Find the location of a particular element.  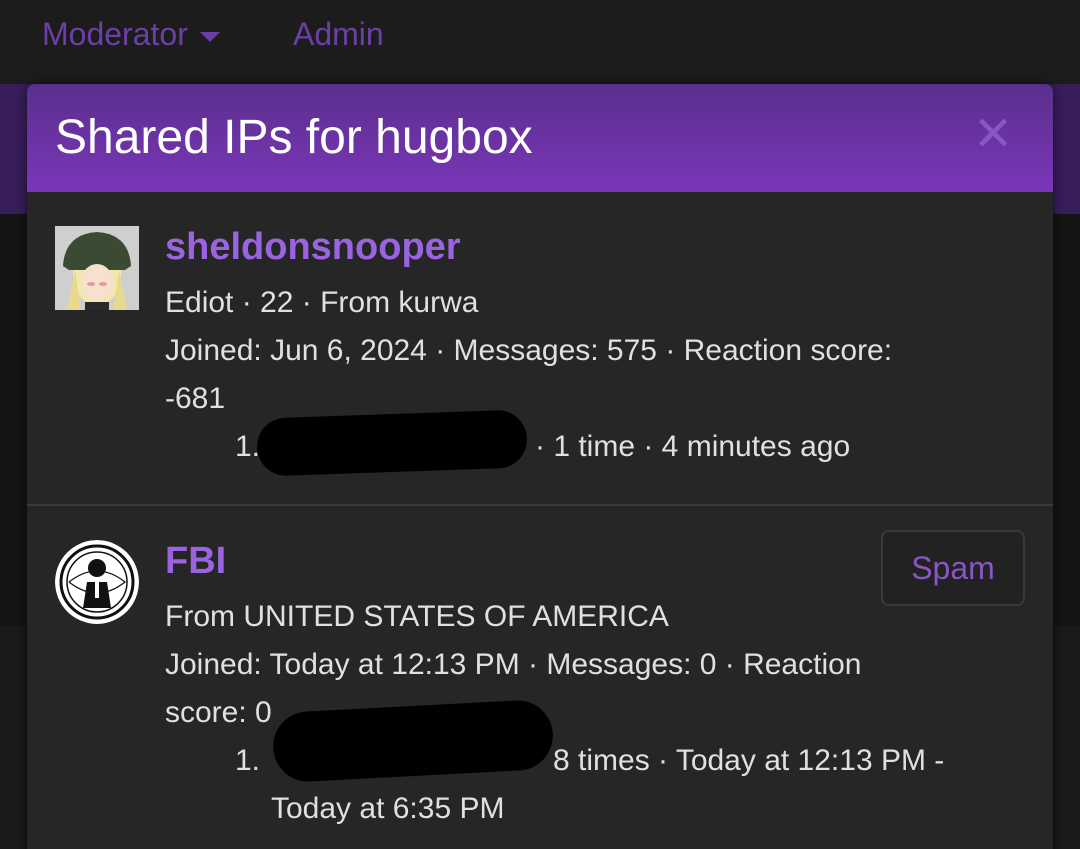

ip-usage-stats: 8 times · Today at 12:13 PM - is located at coordinates (749, 760).